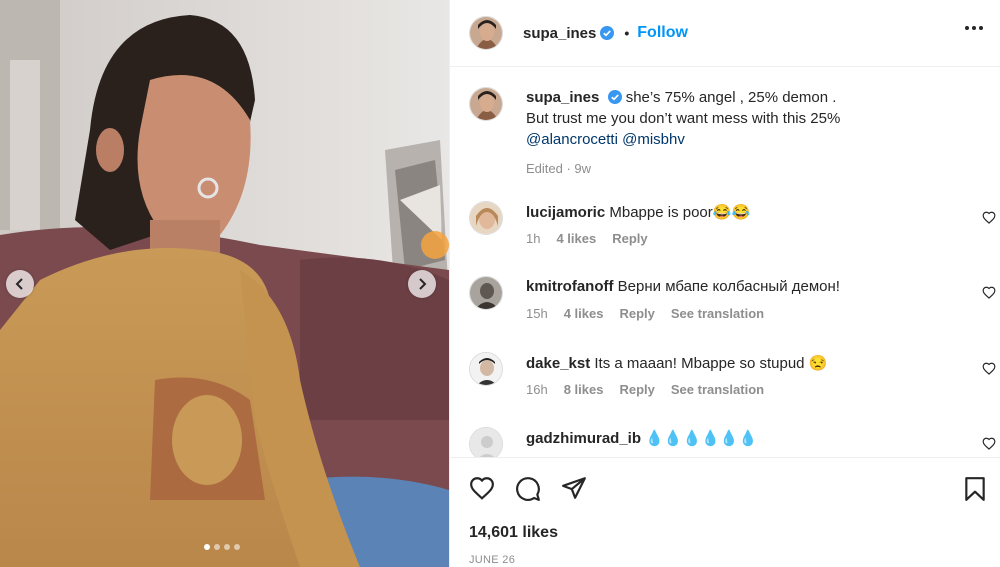 Image resolution: width=1000 pixels, height=567 pixels. I want to click on caption-meta: Edited · 9w, so click(559, 168).